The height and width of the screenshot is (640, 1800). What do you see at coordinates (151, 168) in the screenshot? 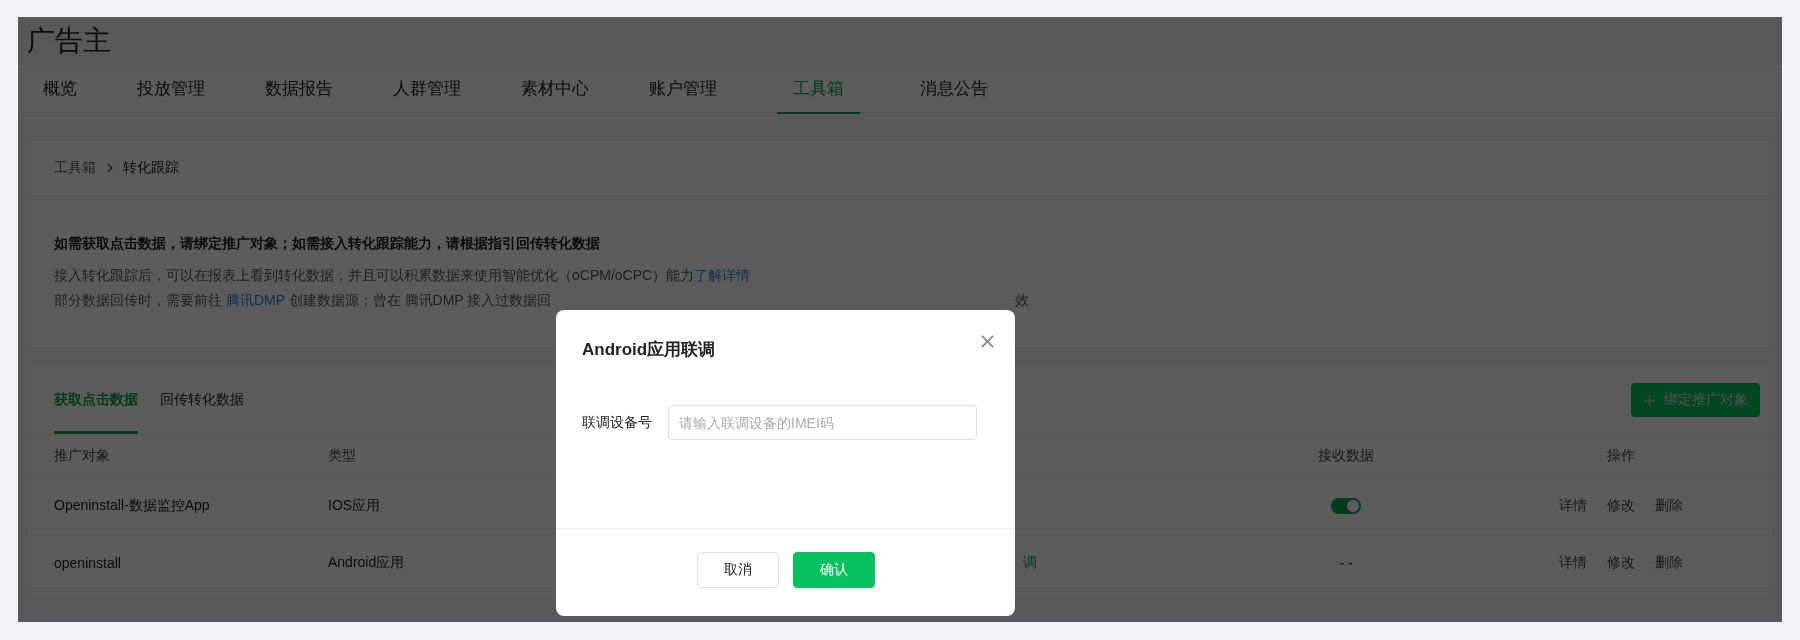
I see `breadcrumb-item: 转化跟踪` at bounding box center [151, 168].